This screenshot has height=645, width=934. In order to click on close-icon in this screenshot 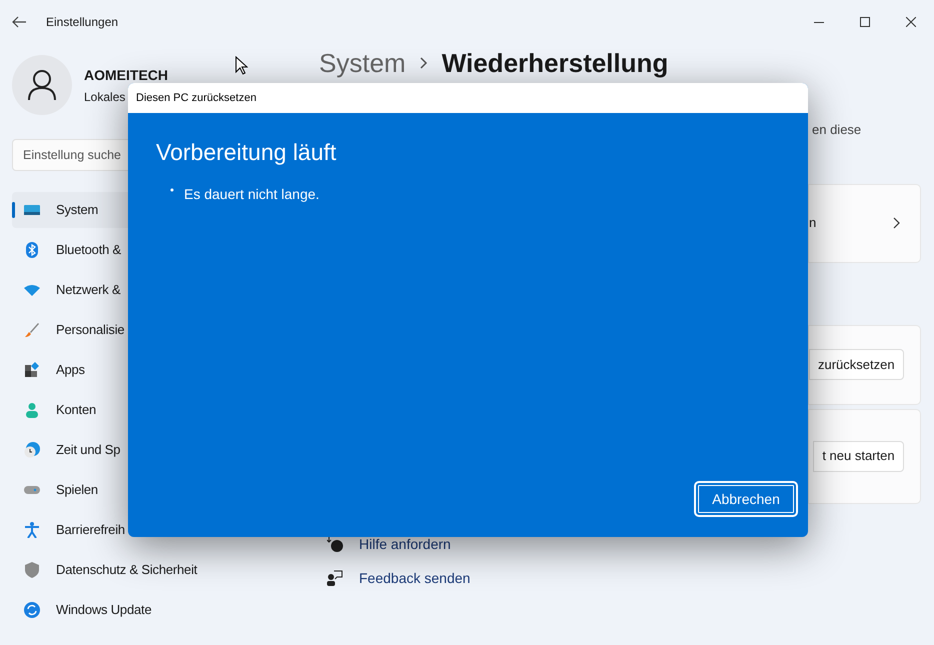, I will do `click(911, 22)`.